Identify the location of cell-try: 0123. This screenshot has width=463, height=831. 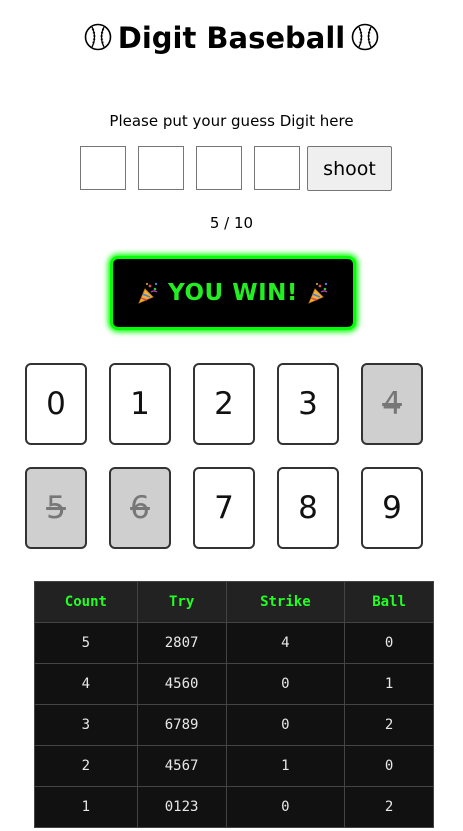
(181, 807).